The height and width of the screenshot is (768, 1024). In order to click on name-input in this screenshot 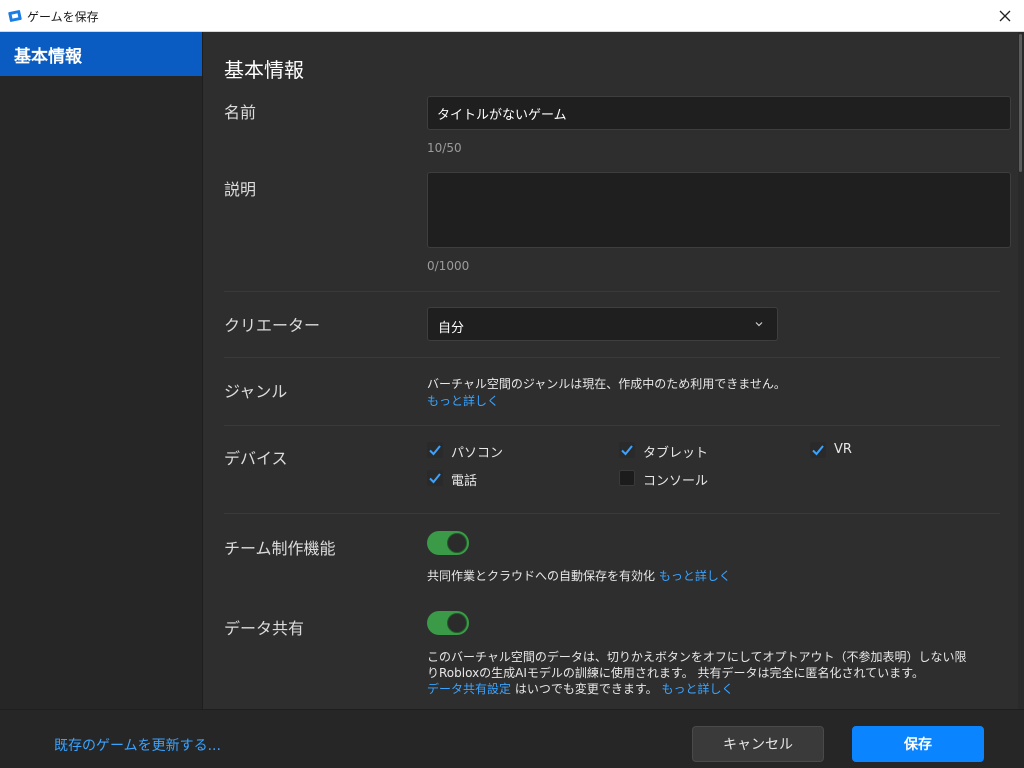, I will do `click(719, 113)`.